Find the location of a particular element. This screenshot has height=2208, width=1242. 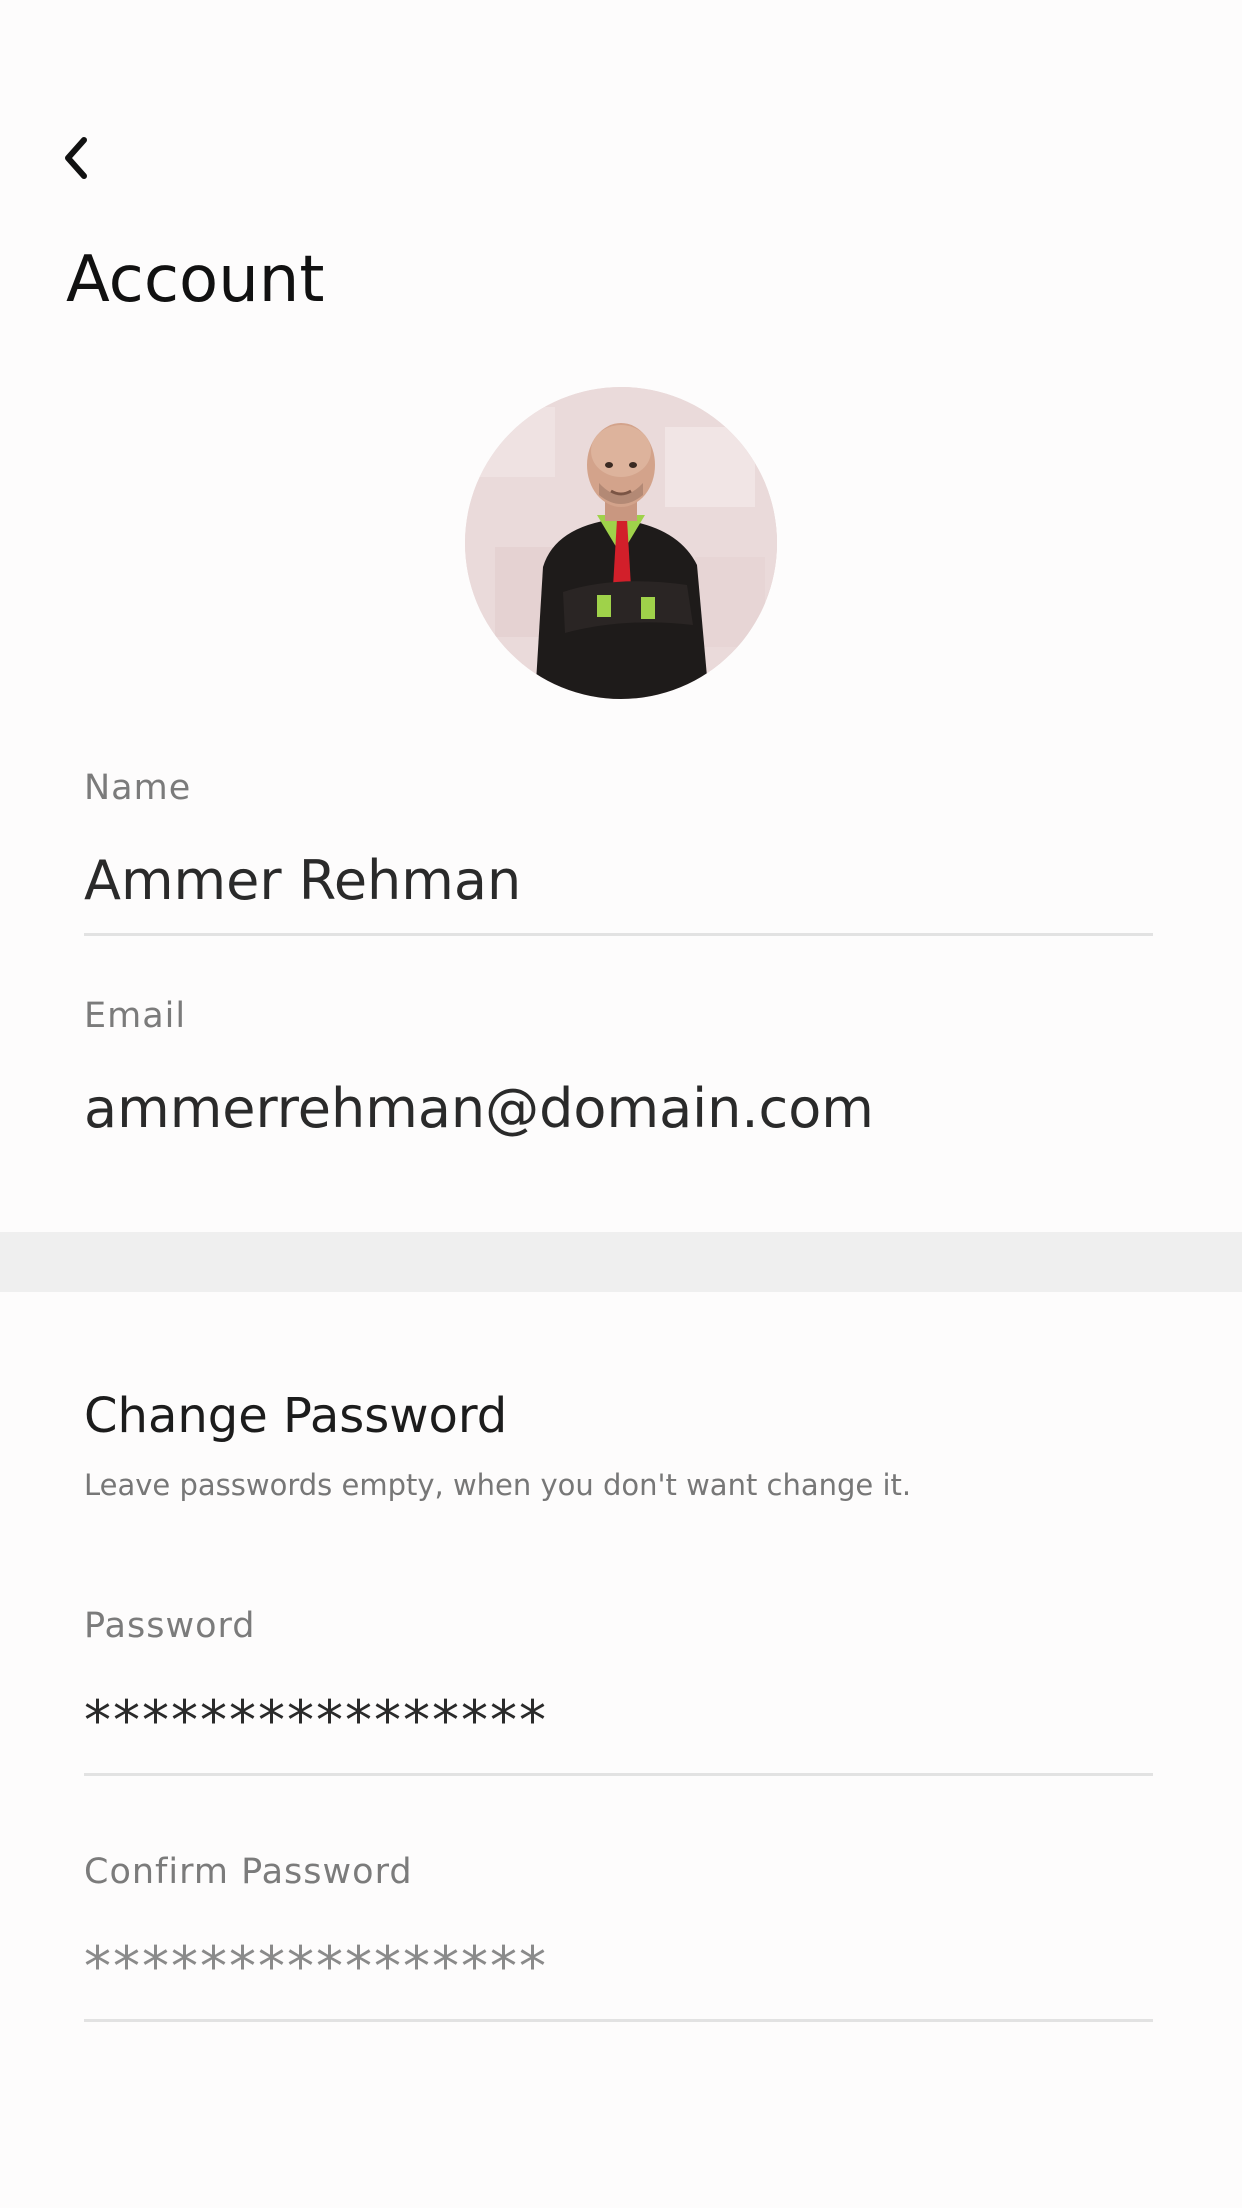

email-field: Email ammerrehman@domain.com is located at coordinates (618, 1074).